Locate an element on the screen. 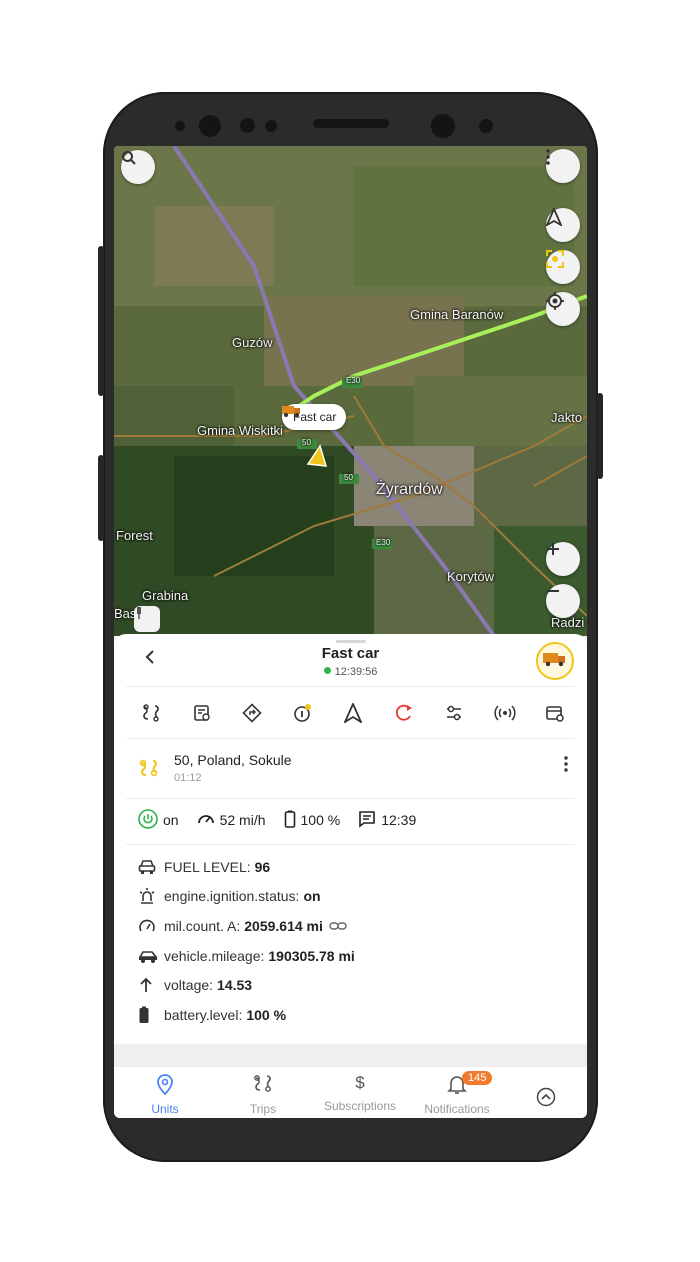  unit-address: 50, Poland, Sokule is located at coordinates (233, 760).